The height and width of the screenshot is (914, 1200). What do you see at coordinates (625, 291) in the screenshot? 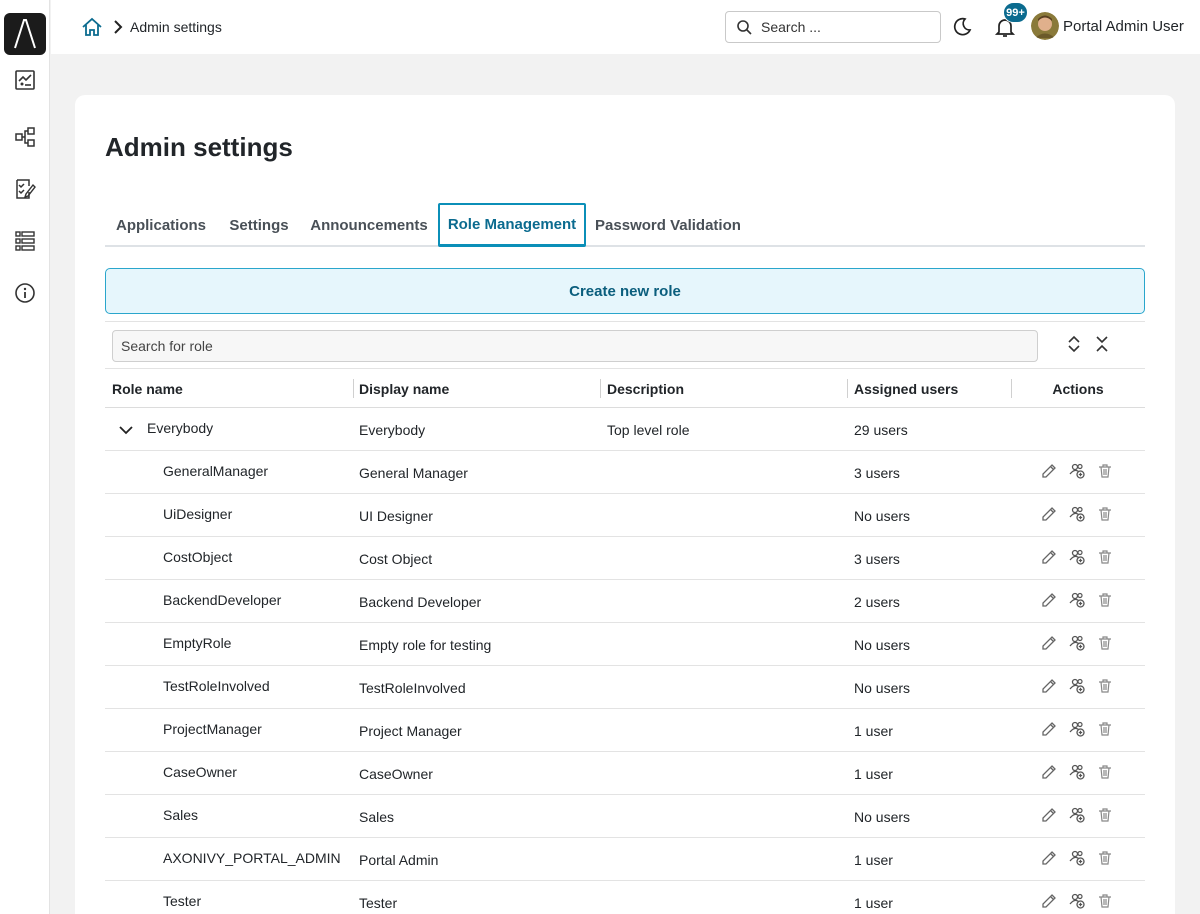
I see `create-new-role-button: Create new role` at bounding box center [625, 291].